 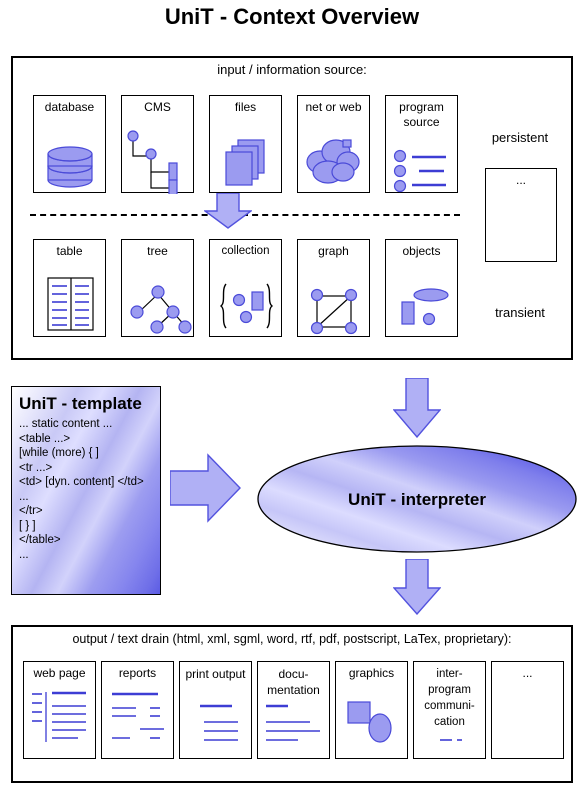 What do you see at coordinates (137, 720) in the screenshot?
I see `report-lines-icon` at bounding box center [137, 720].